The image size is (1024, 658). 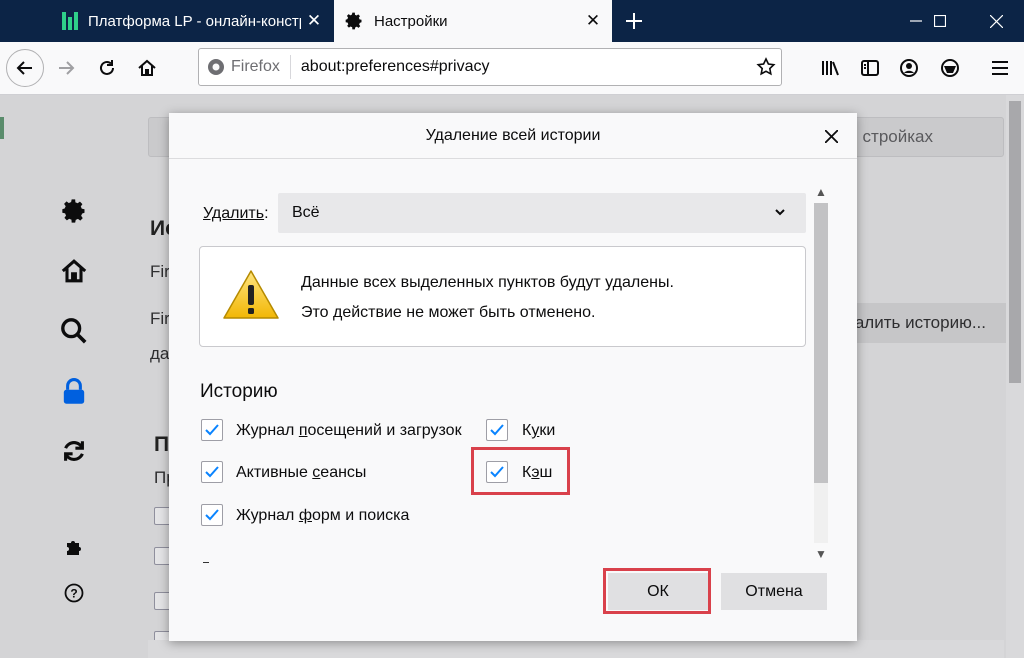 I want to click on url-bar: Firefox about:preferences#privacy, so click(x=490, y=67).